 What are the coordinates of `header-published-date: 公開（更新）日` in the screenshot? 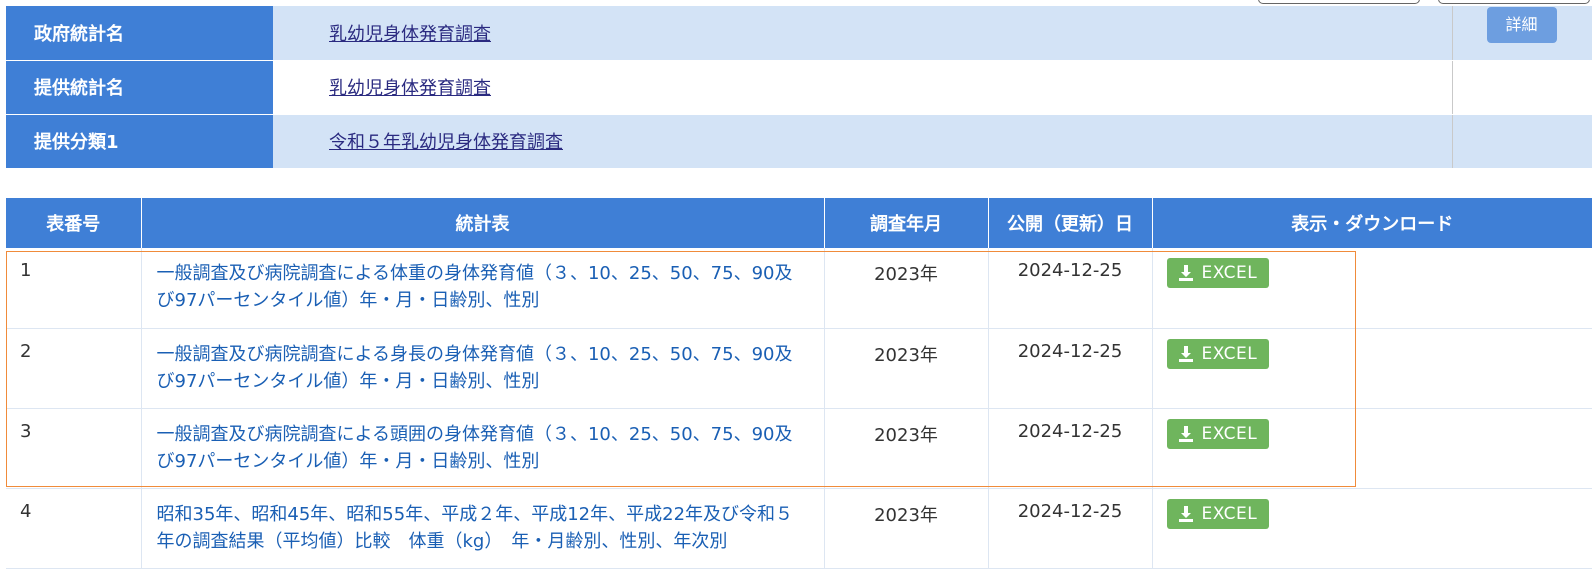 It's located at (1070, 223).